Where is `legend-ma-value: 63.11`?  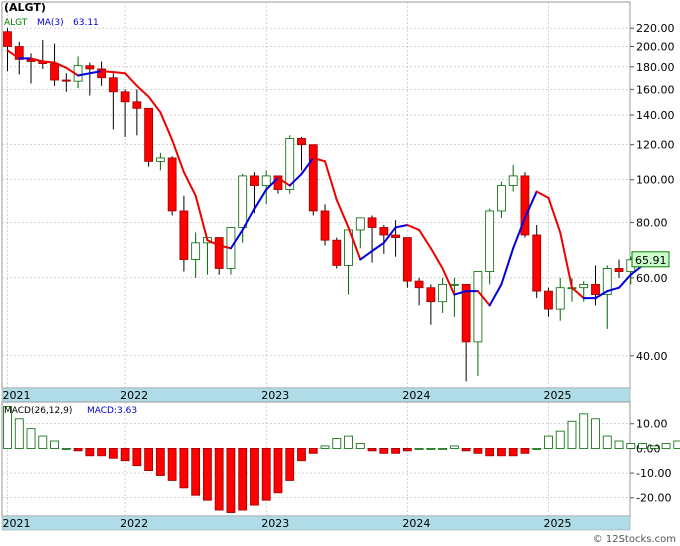 legend-ma-value: 63.11 is located at coordinates (86, 23).